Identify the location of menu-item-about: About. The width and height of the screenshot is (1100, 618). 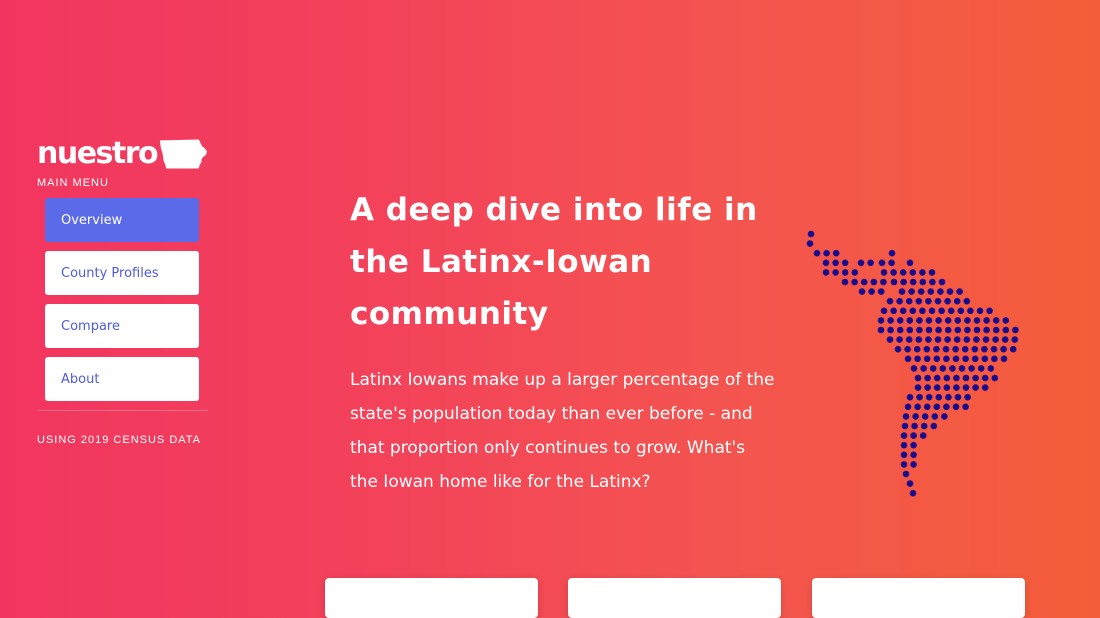
(122, 379).